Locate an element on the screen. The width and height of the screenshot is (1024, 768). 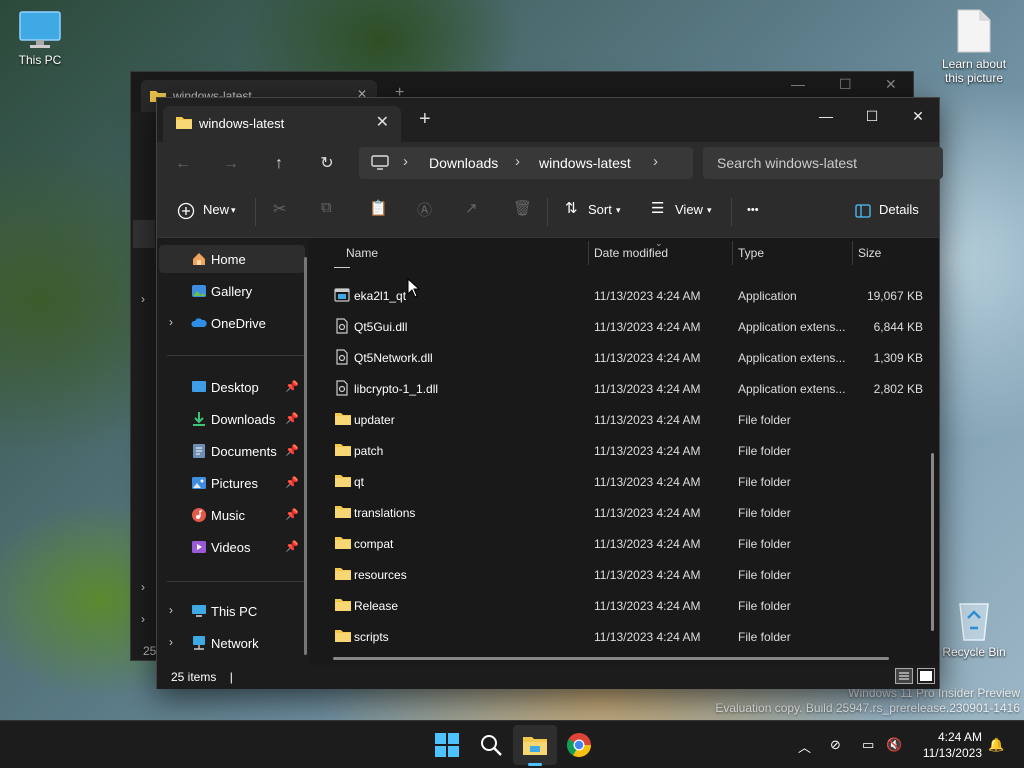
nav-item-desktop: Desktop 📌 is located at coordinates (232, 387).